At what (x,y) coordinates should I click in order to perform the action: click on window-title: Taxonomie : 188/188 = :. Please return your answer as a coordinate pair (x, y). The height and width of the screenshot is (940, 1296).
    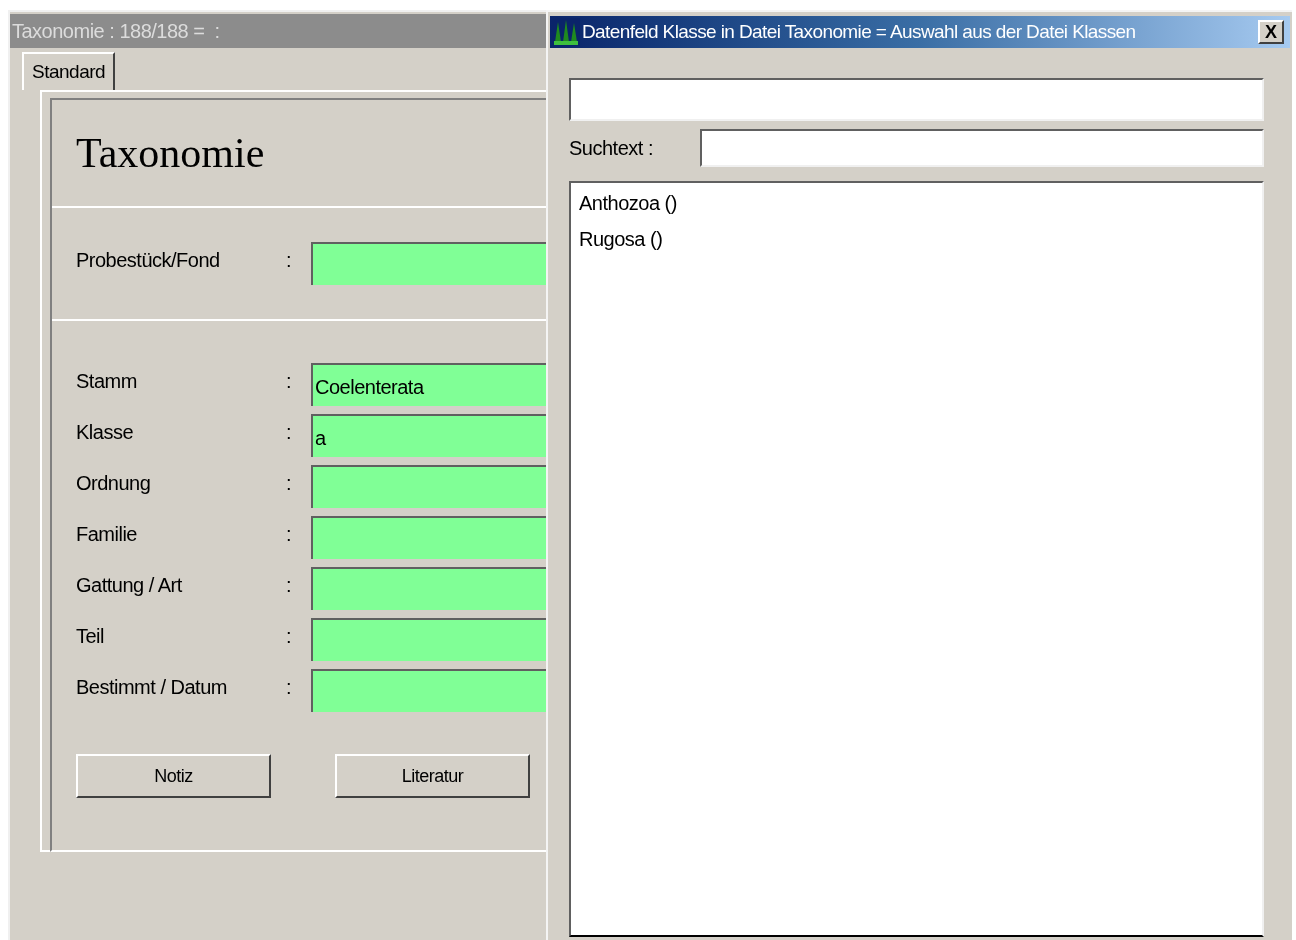
    Looking at the image, I should click on (116, 31).